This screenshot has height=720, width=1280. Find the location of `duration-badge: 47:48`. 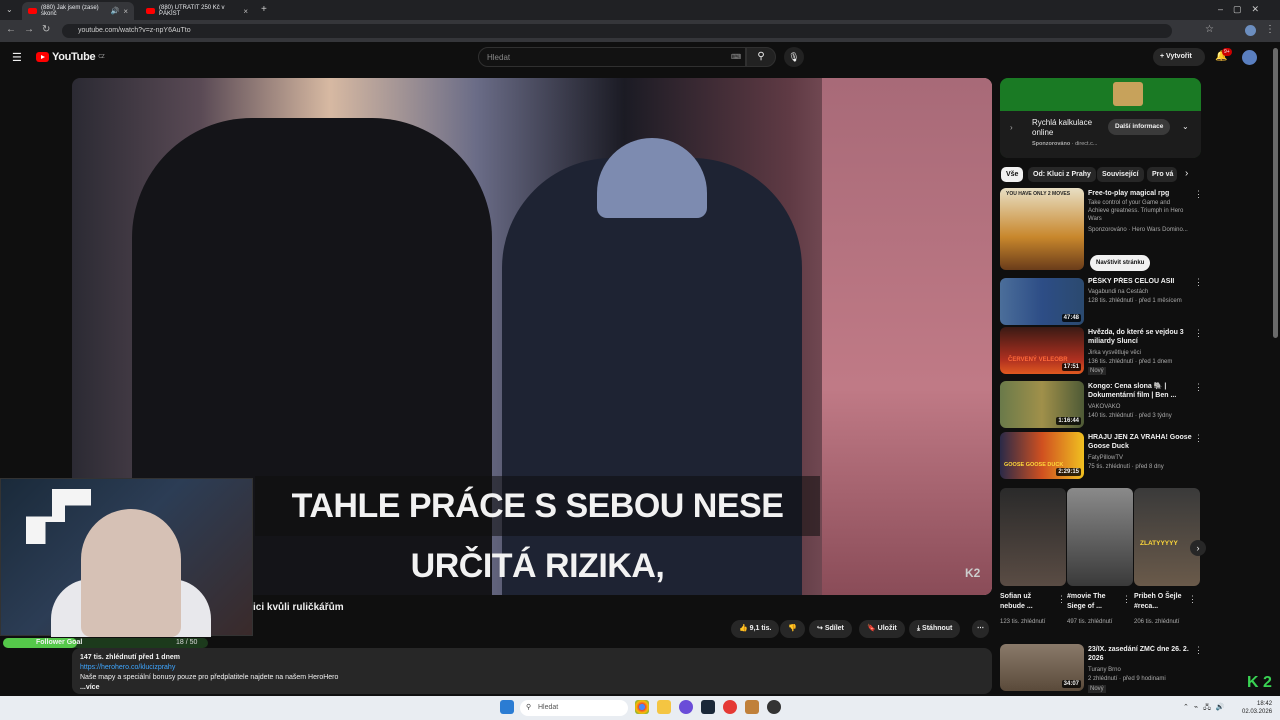

duration-badge: 47:48 is located at coordinates (1071, 318).